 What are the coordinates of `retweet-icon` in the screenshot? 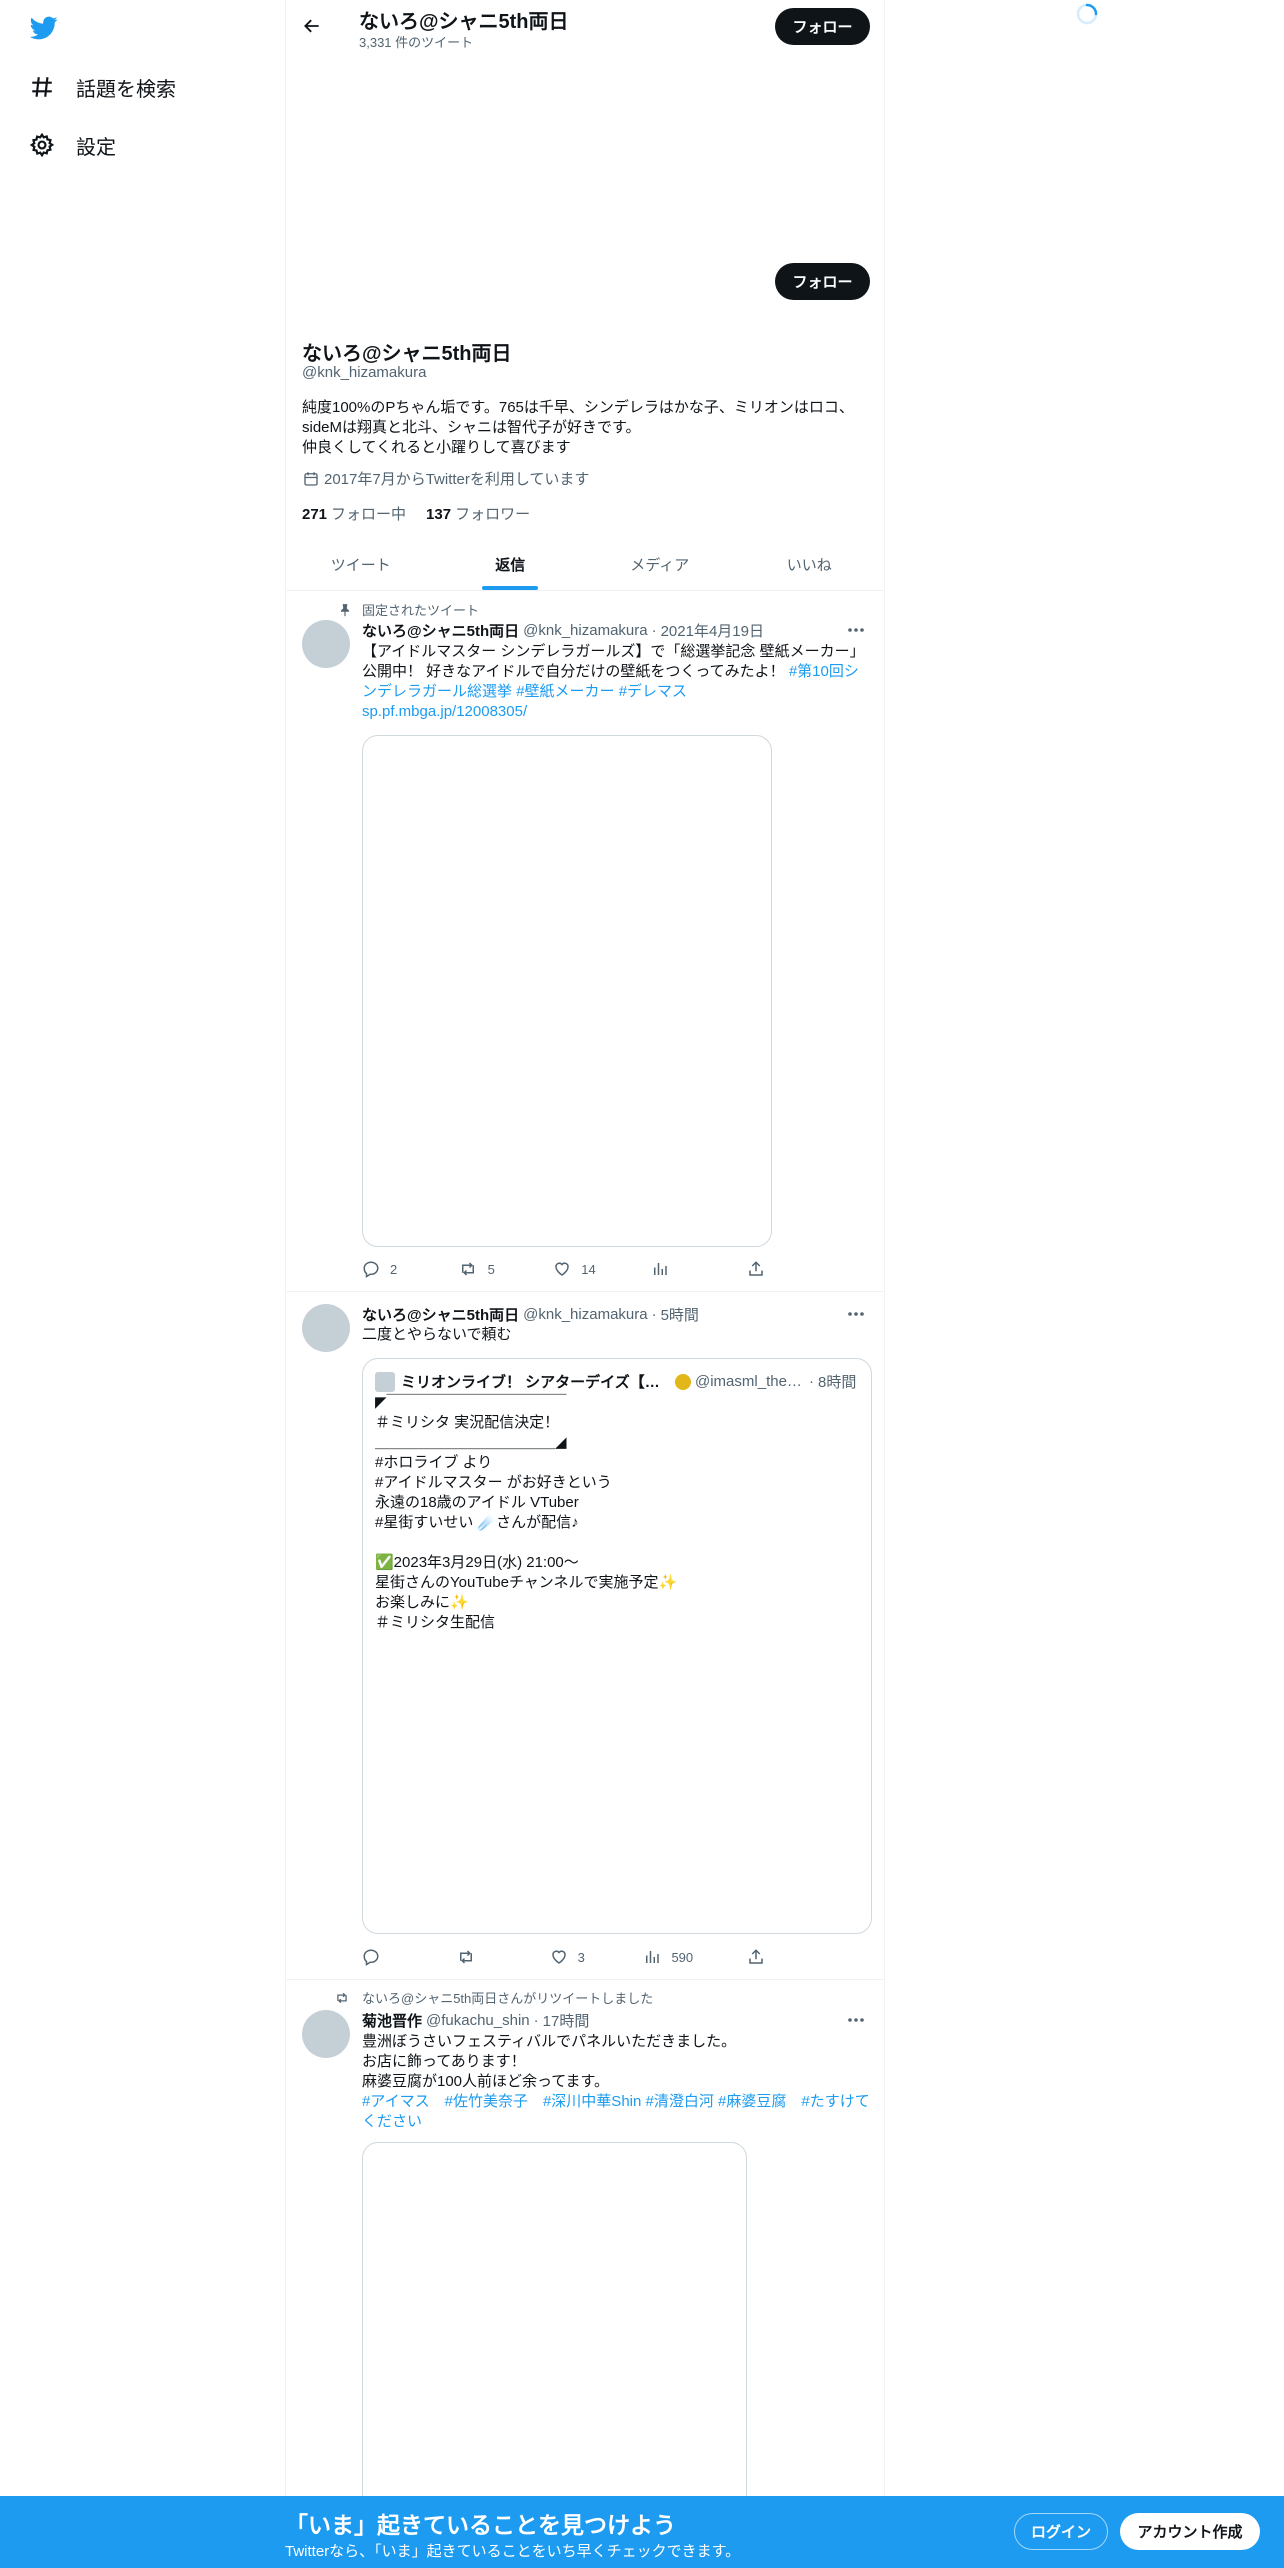 It's located at (467, 1269).